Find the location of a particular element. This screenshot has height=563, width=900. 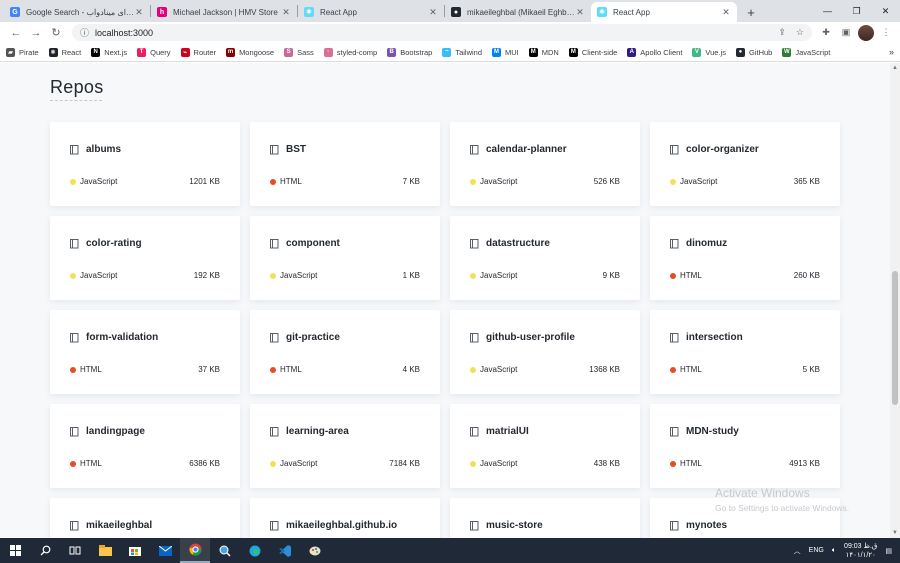

scrollbar-thumb is located at coordinates (895, 338).